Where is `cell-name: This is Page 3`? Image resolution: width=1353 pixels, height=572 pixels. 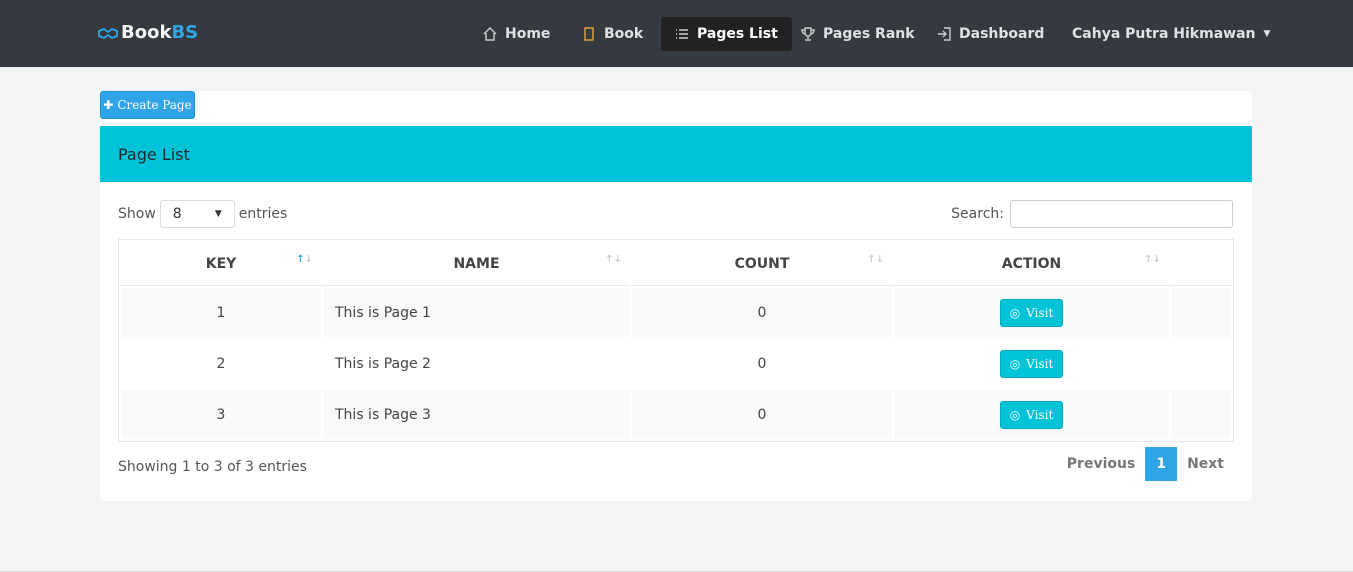 cell-name: This is Page 3 is located at coordinates (476, 414).